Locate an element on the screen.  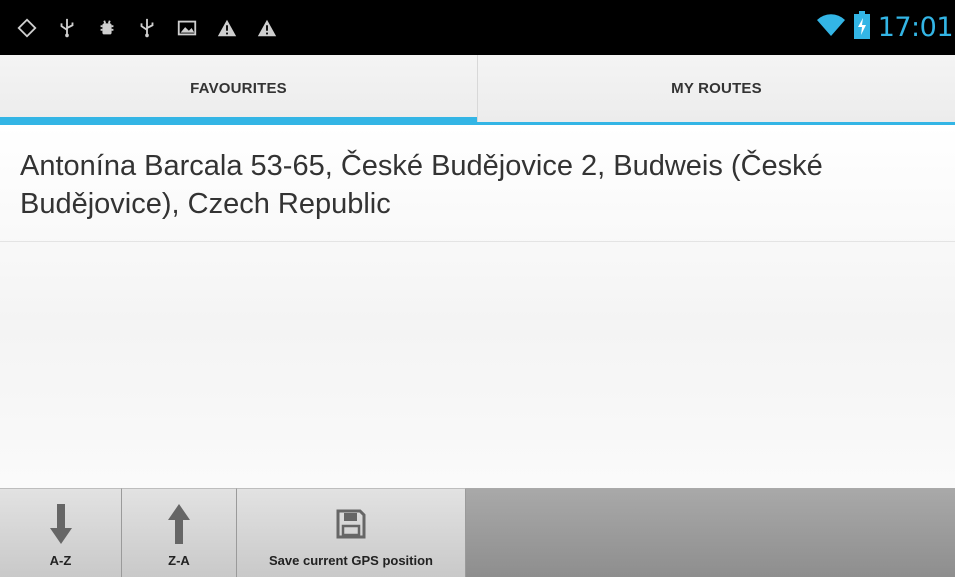
save-icon is located at coordinates (351, 524).